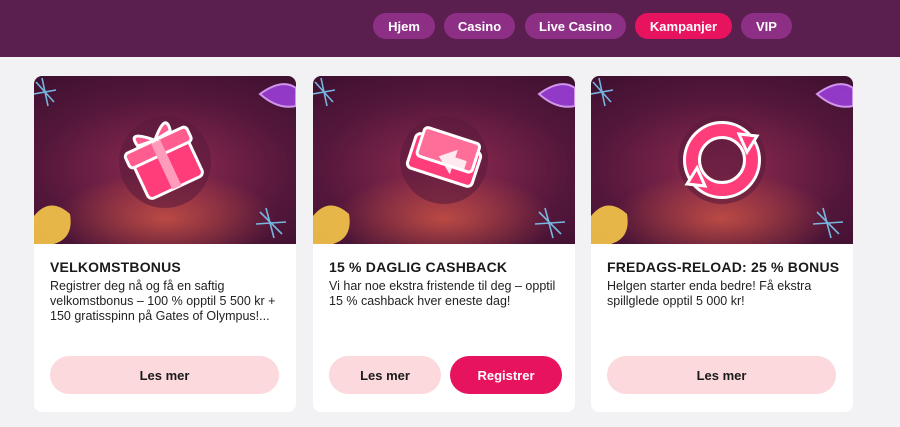 This screenshot has height=427, width=900. I want to click on nav-live-casino: Live Casino, so click(575, 26).